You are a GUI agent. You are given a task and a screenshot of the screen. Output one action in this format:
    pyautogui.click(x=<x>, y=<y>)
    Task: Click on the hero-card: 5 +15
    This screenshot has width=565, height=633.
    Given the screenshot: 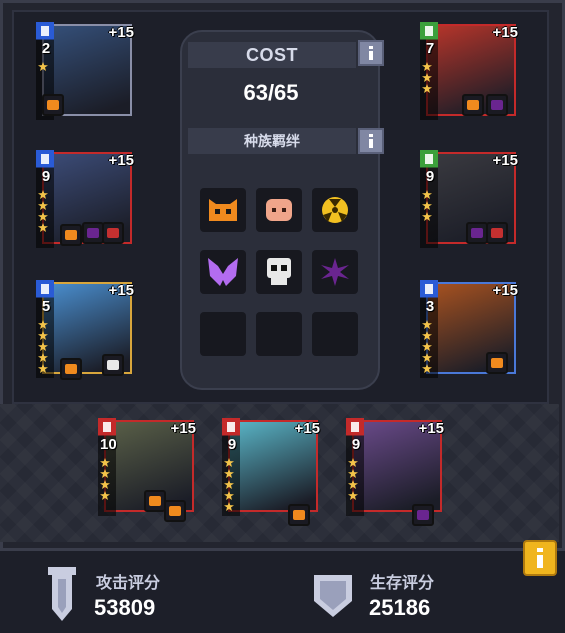 What is the action you would take?
    pyautogui.click(x=85, y=330)
    